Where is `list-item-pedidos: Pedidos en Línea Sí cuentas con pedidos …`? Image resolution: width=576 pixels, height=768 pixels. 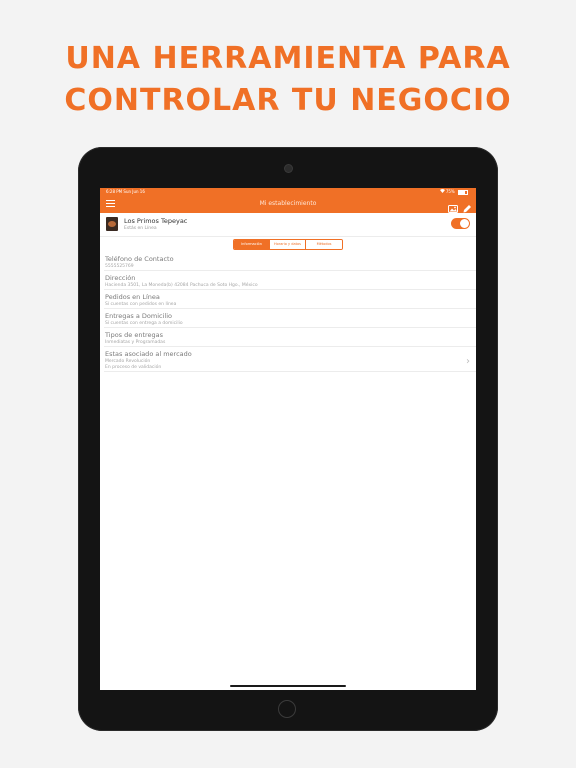 list-item-pedidos: Pedidos en Línea Sí cuentas con pedidos … is located at coordinates (290, 299).